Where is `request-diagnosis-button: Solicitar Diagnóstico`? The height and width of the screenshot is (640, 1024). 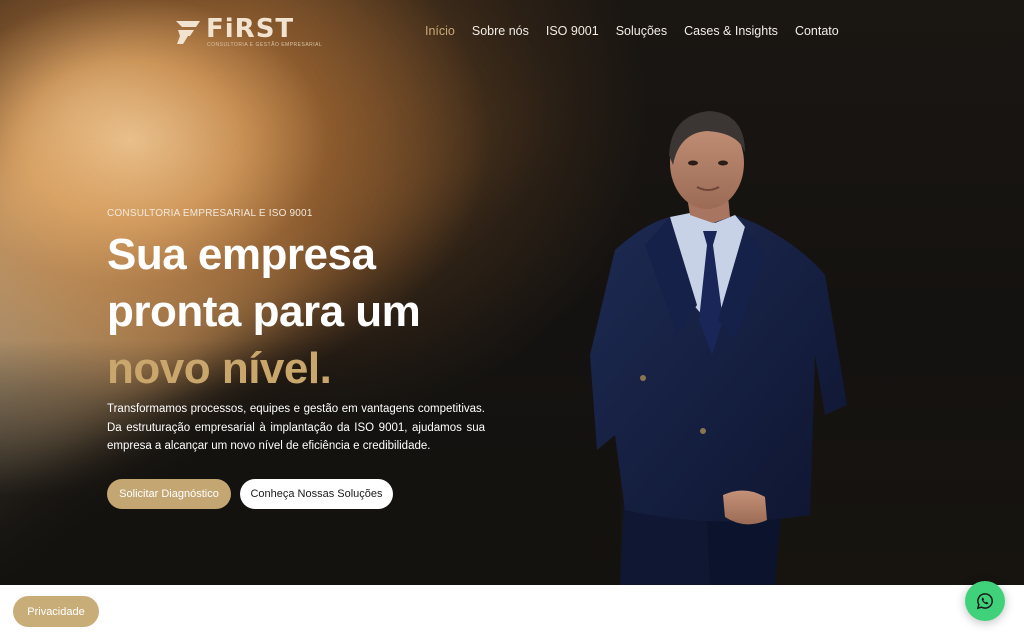 request-diagnosis-button: Solicitar Diagnóstico is located at coordinates (169, 494).